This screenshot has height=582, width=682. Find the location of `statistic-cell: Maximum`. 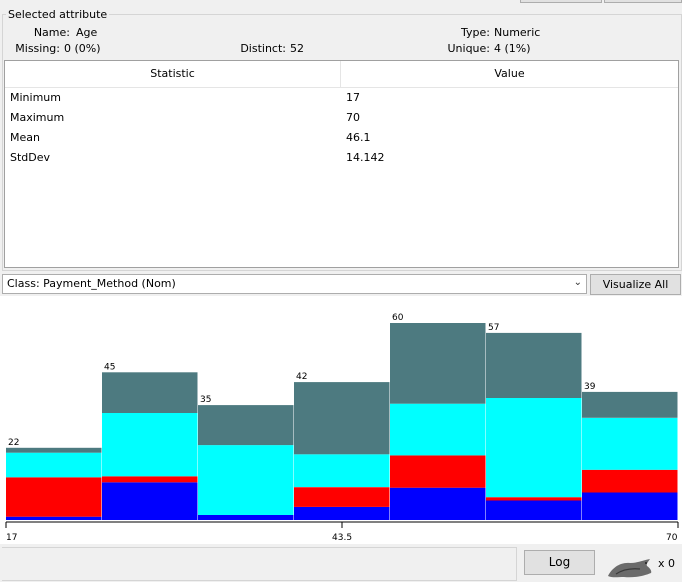

statistic-cell: Maximum is located at coordinates (37, 117).